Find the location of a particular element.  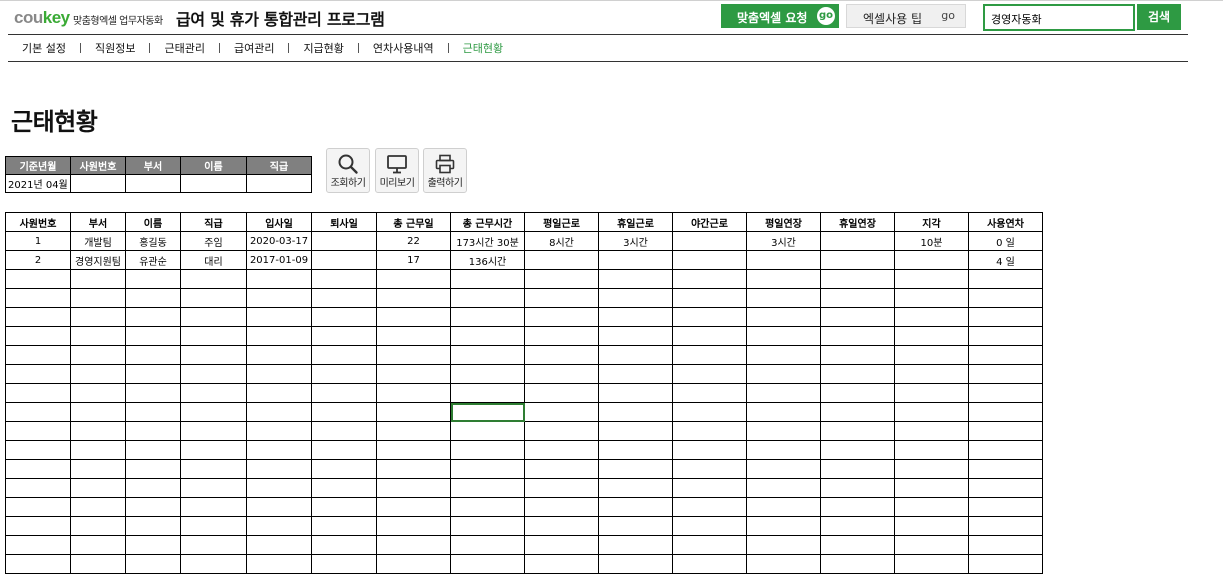

table-cell: 대리 is located at coordinates (213, 260).